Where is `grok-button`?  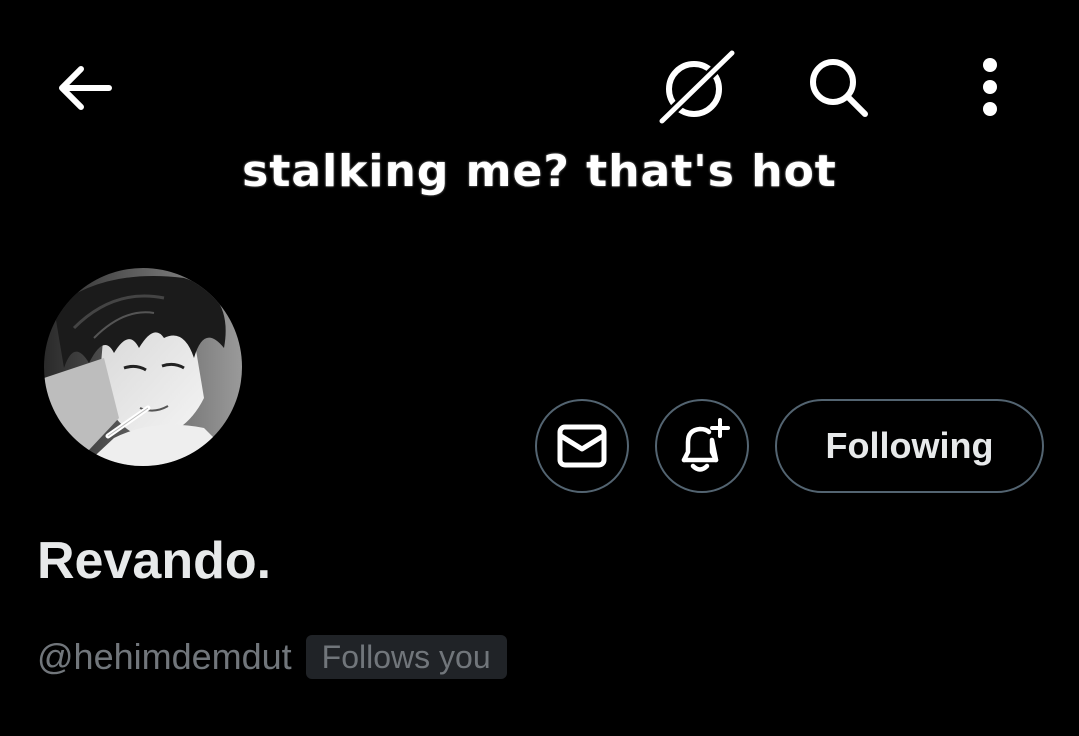
grok-button is located at coordinates (696, 87).